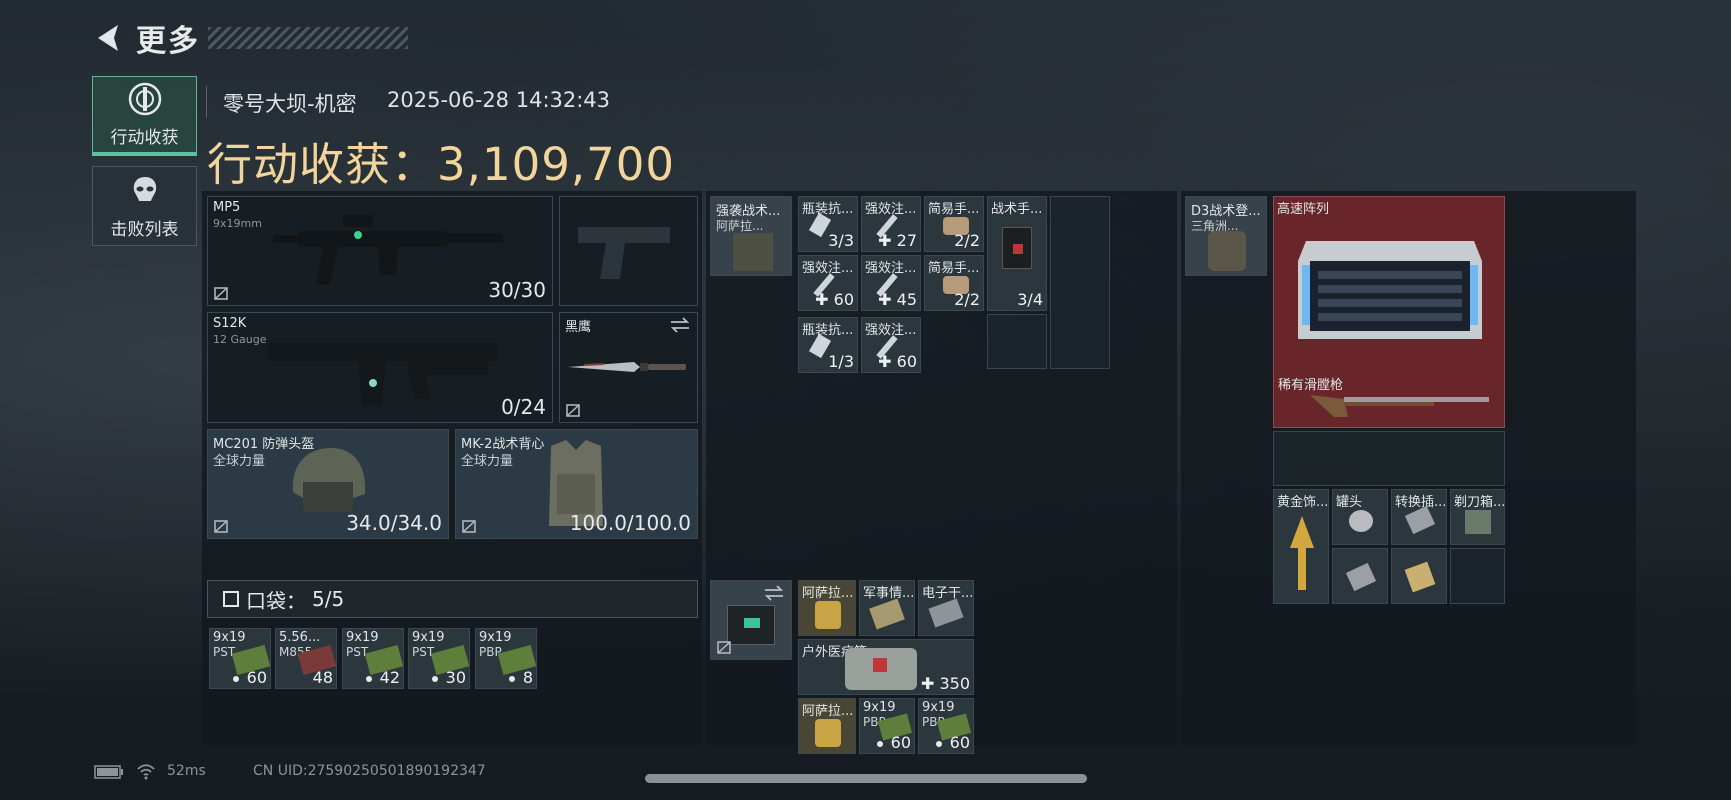 Image resolution: width=1731 pixels, height=800 pixels. I want to click on safe-item: 户外医疗箱 ✚ 350, so click(886, 667).